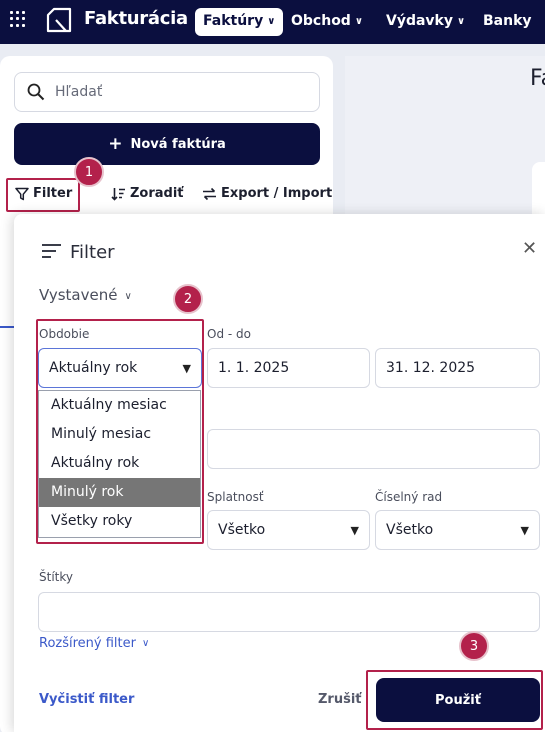 This screenshot has height=732, width=545. What do you see at coordinates (474, 646) in the screenshot?
I see `step-badge-3: 3` at bounding box center [474, 646].